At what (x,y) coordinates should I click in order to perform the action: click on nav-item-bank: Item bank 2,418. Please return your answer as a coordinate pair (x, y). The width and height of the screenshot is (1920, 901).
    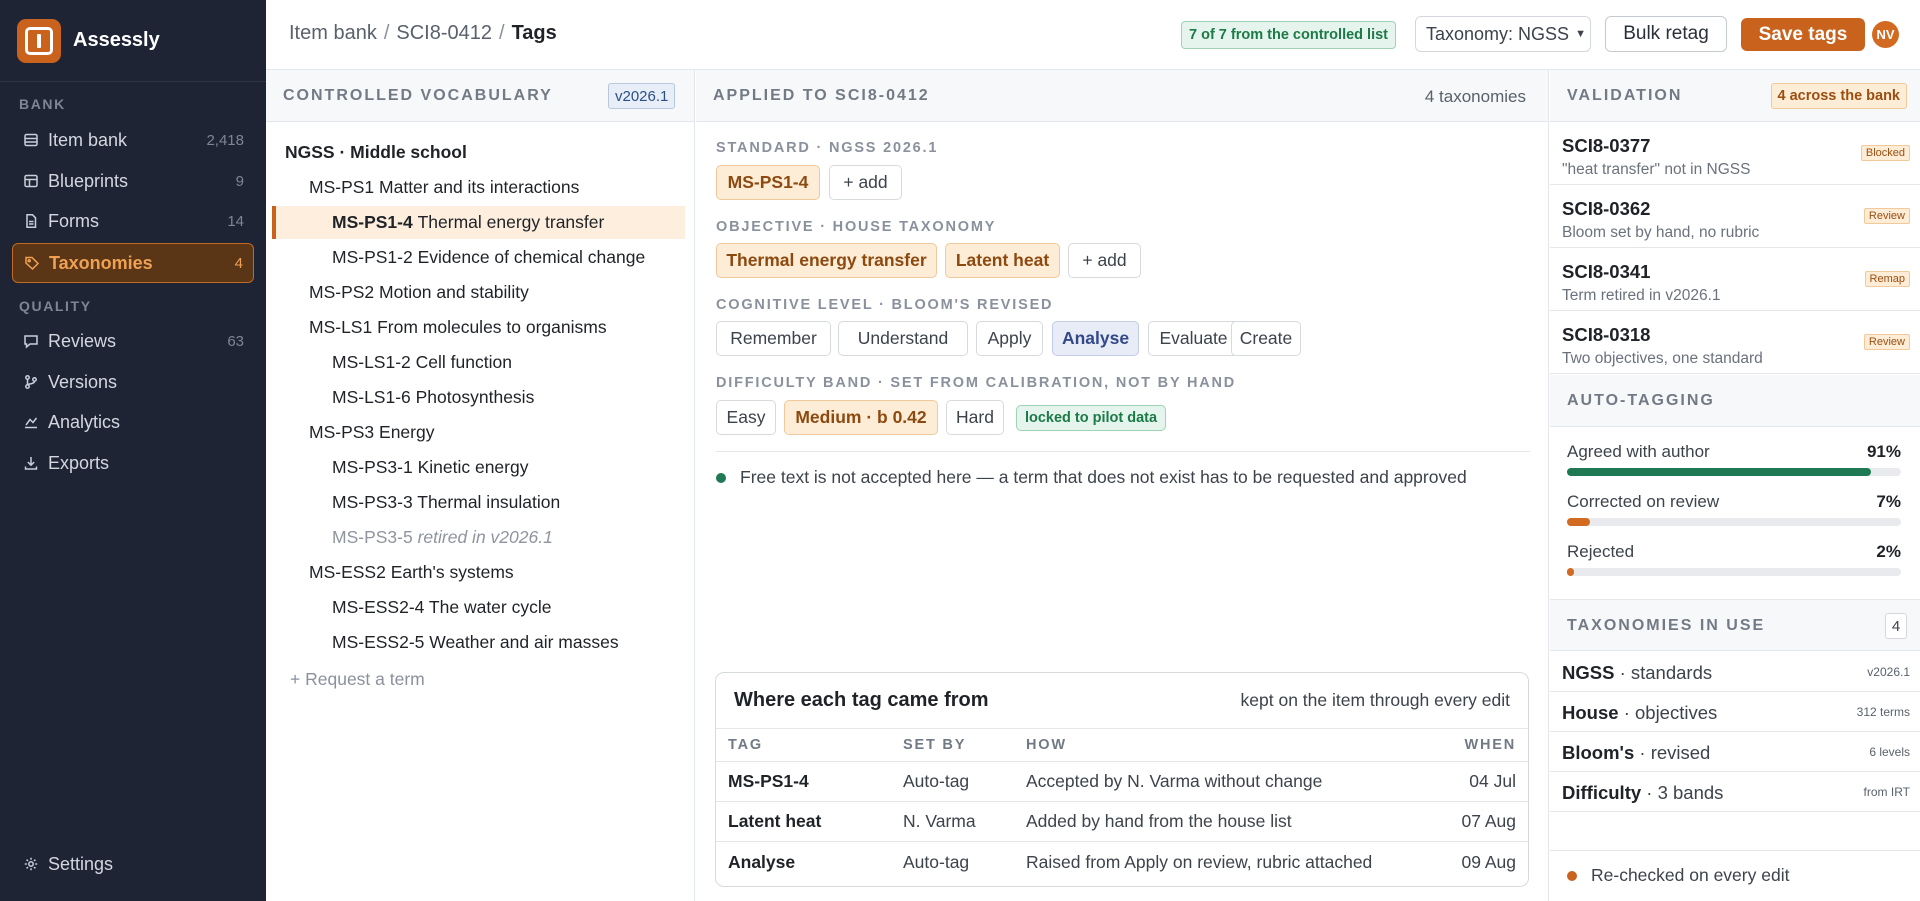
    Looking at the image, I should click on (133, 140).